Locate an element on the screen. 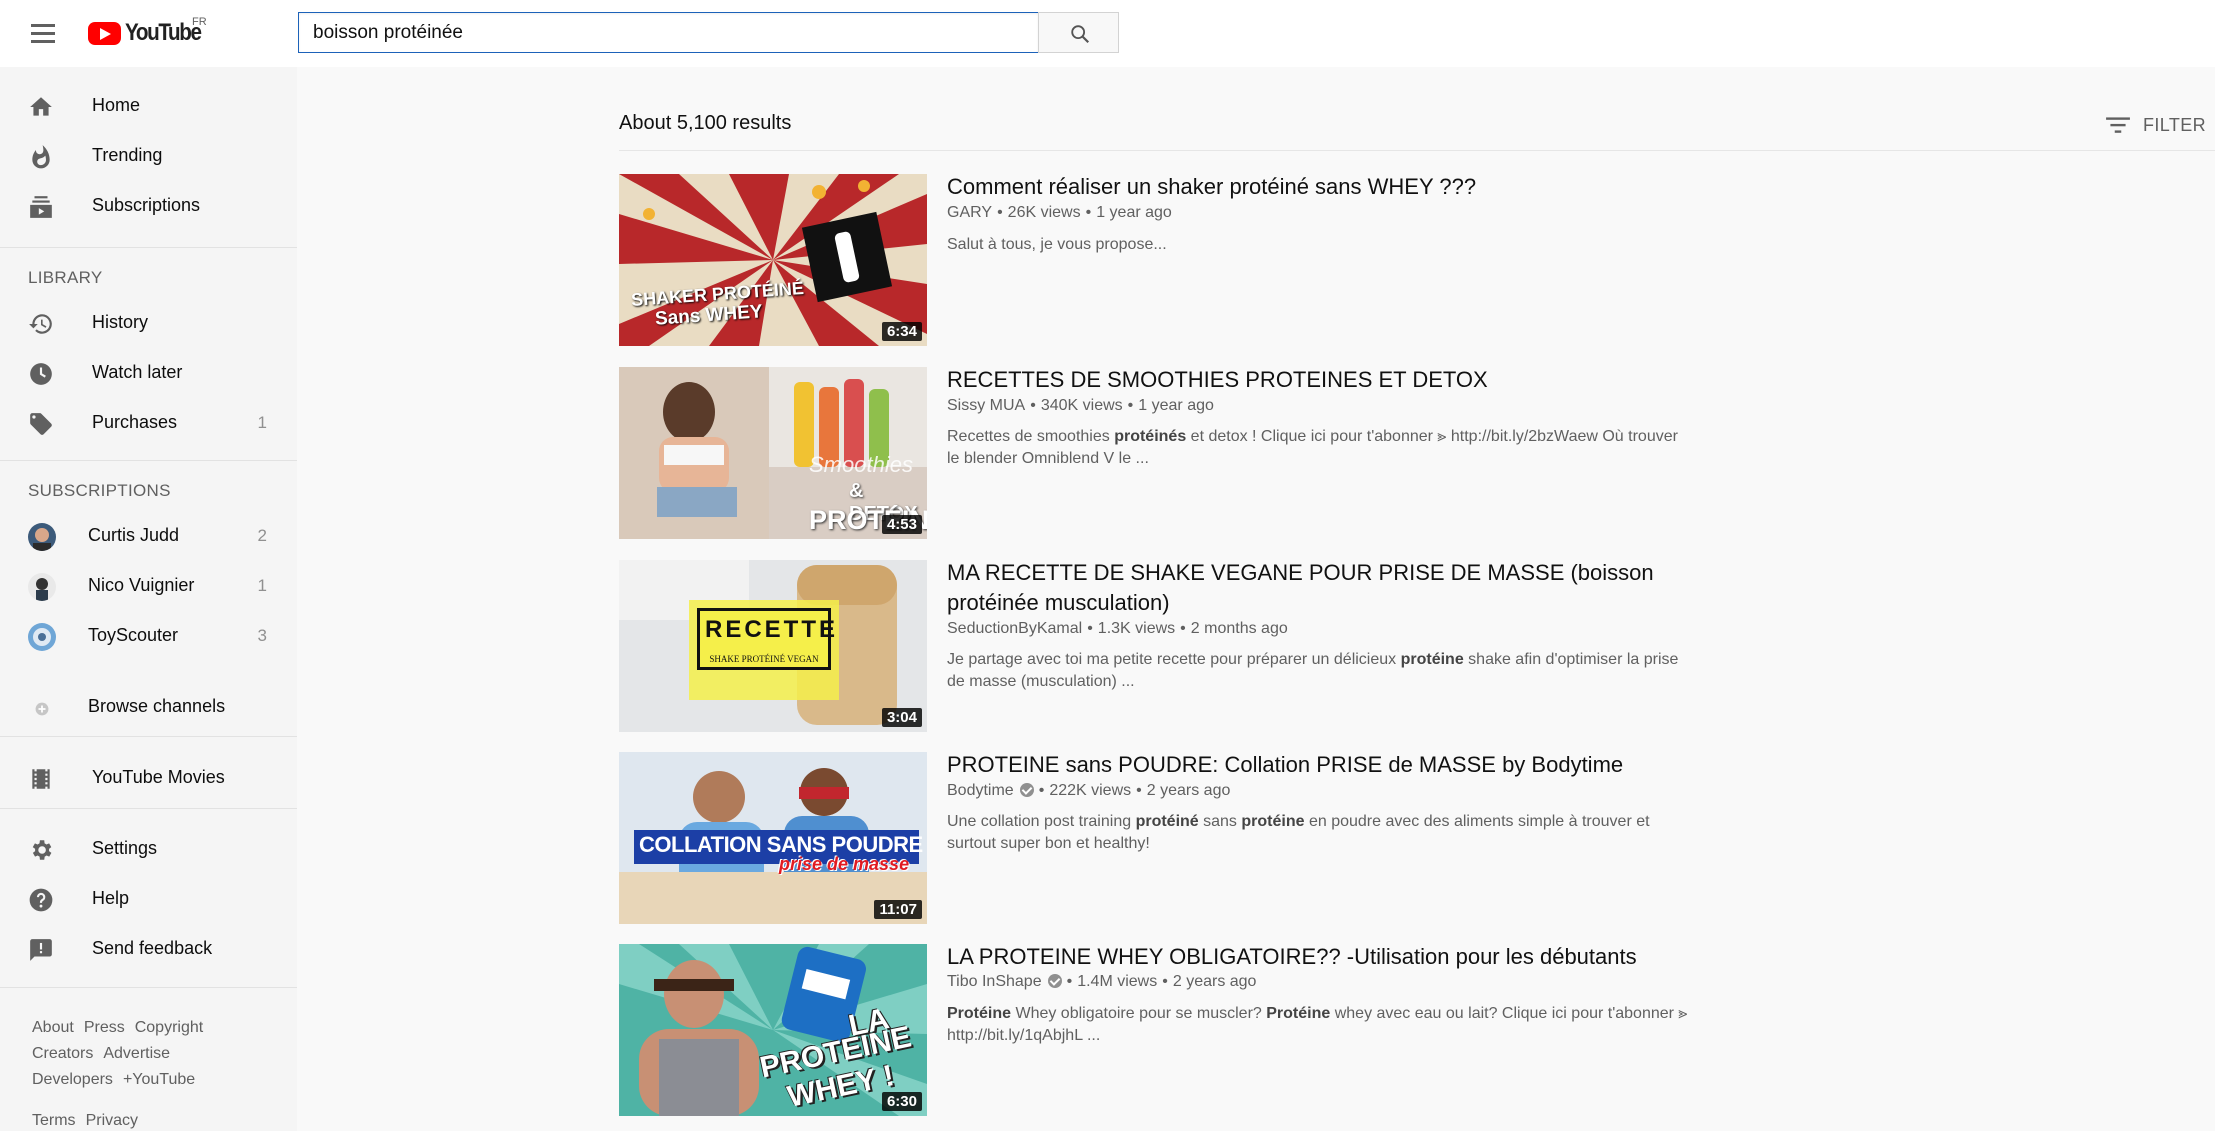 The height and width of the screenshot is (1131, 2215). sidebar-item-home: Home is located at coordinates (148, 106).